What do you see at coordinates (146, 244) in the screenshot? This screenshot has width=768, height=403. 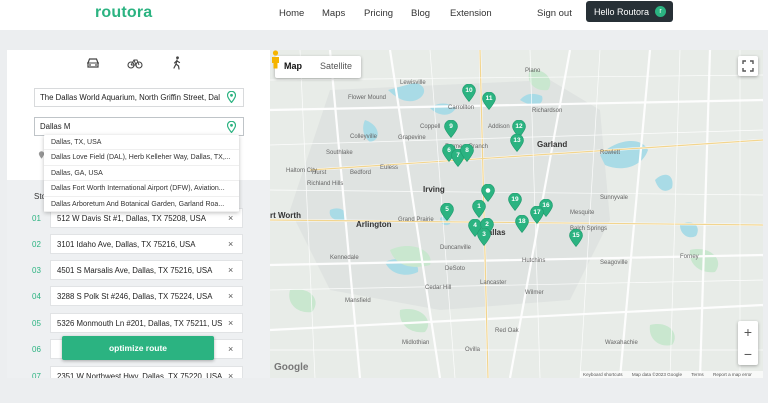 I see `stop-address-input: 3101 Idaho Ave, Dallas, TX 75216, USA` at bounding box center [146, 244].